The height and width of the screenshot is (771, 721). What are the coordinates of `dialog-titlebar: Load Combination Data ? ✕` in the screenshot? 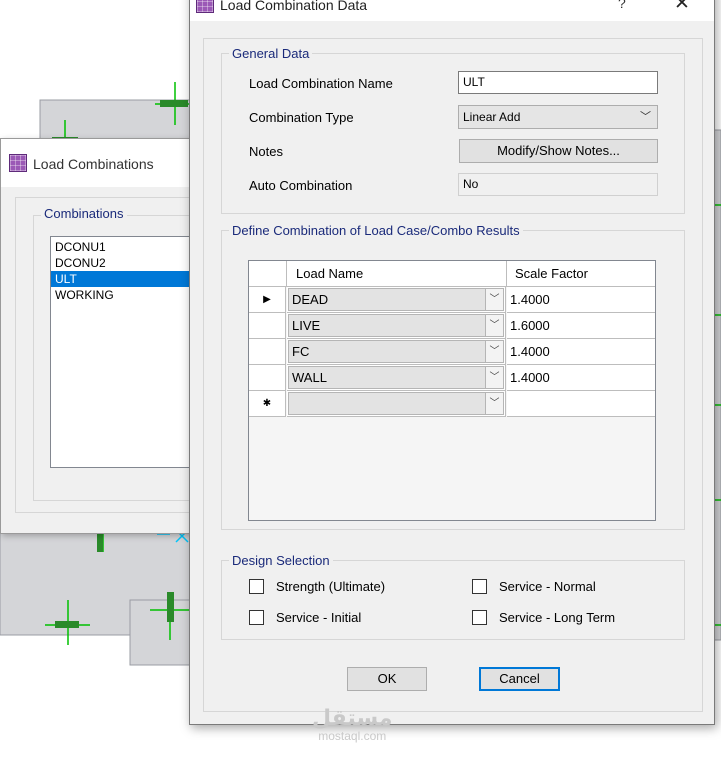 It's located at (452, 10).